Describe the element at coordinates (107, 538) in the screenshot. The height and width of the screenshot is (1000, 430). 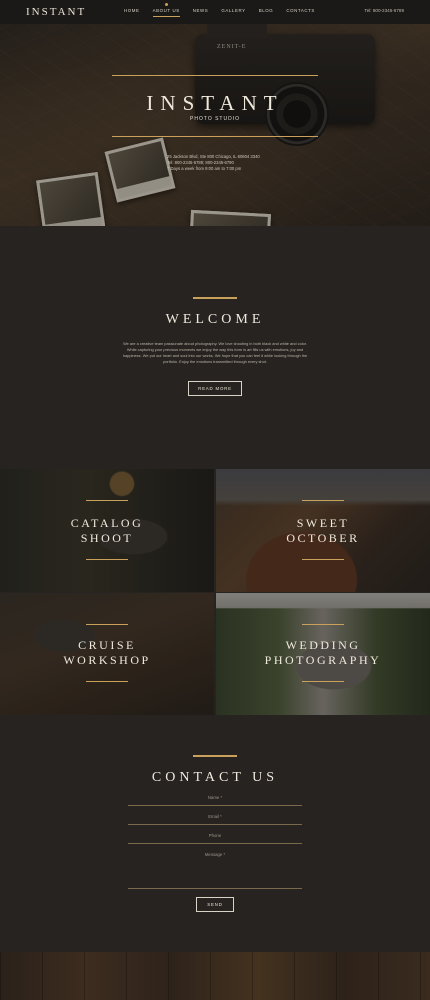
I see `gallery-caption-line2: SHOOT` at that location.